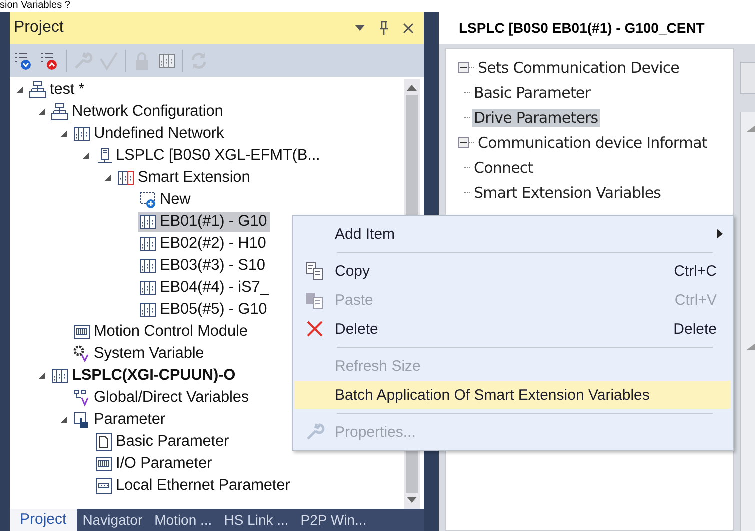 The height and width of the screenshot is (531, 755). I want to click on scroll-down-arrow-icon, so click(412, 500).